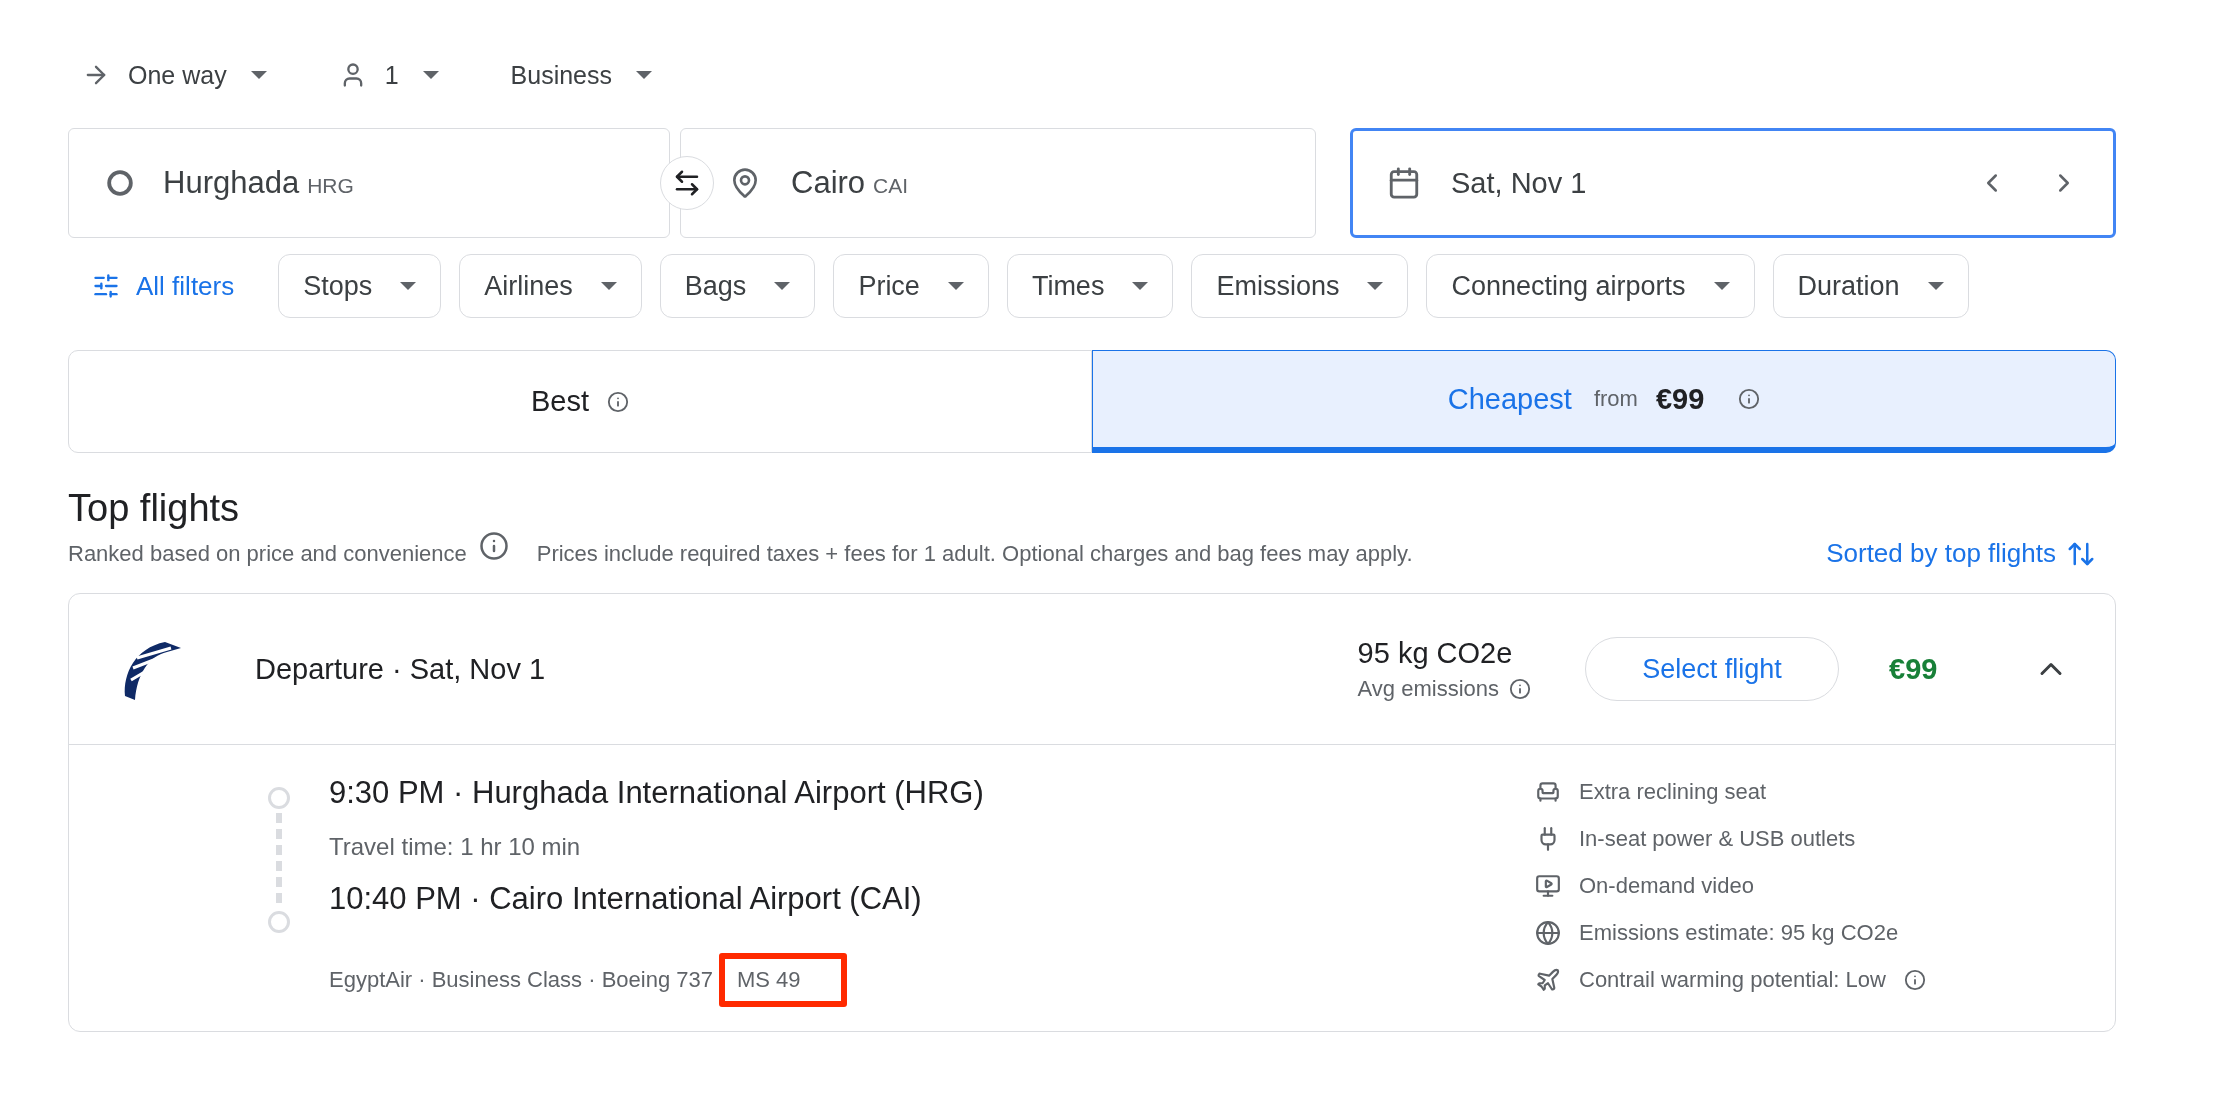 This screenshot has height=1098, width=2214. What do you see at coordinates (1548, 885) in the screenshot?
I see `video-icon` at bounding box center [1548, 885].